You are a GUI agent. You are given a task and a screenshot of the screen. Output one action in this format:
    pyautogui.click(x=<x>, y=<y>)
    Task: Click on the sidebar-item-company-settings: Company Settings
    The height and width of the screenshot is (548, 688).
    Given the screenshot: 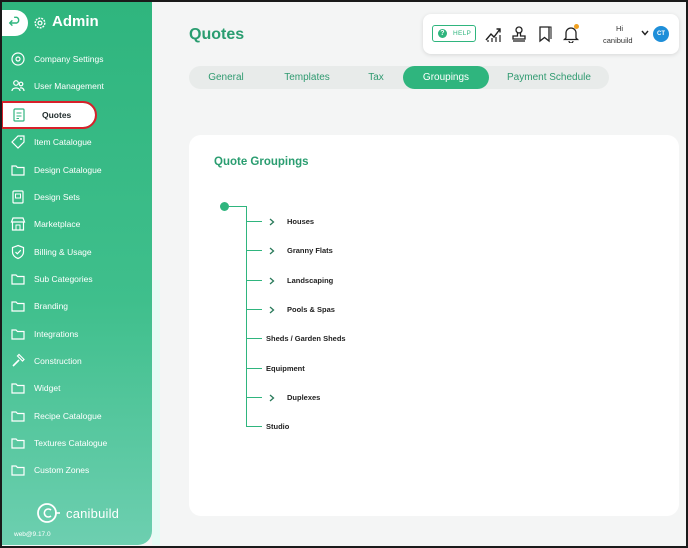 What is the action you would take?
    pyautogui.click(x=77, y=59)
    